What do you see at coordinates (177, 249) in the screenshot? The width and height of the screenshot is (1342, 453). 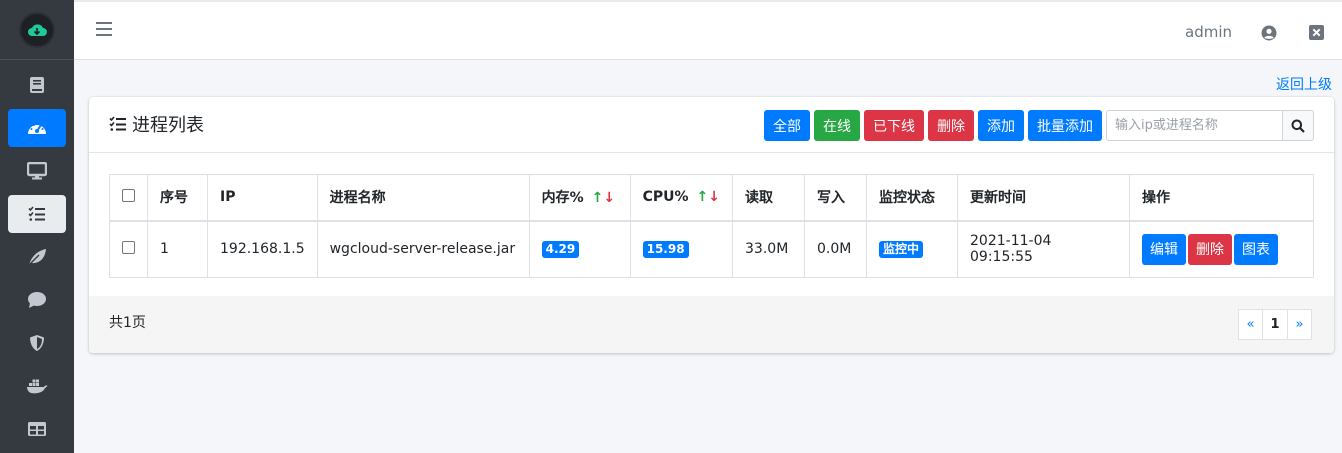 I see `row-index: 1` at bounding box center [177, 249].